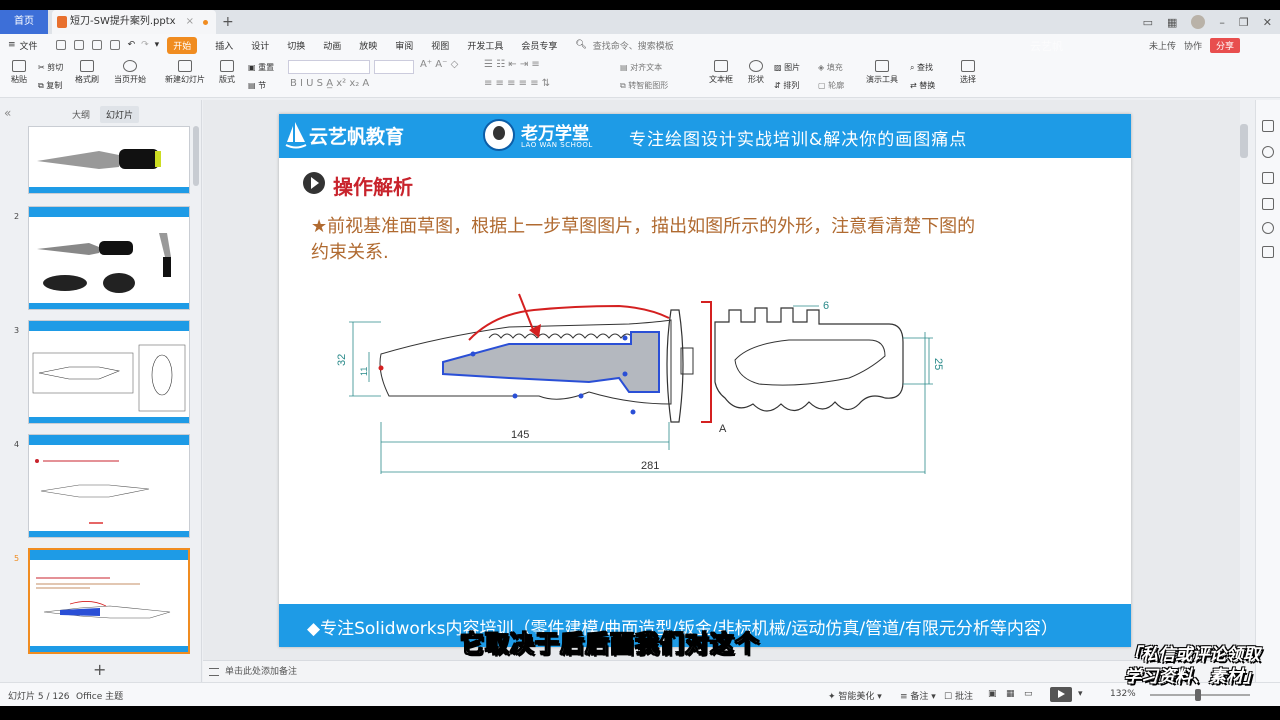 The height and width of the screenshot is (720, 1280). Describe the element at coordinates (1244, 22) in the screenshot. I see `restore-icon: ❐` at that location.